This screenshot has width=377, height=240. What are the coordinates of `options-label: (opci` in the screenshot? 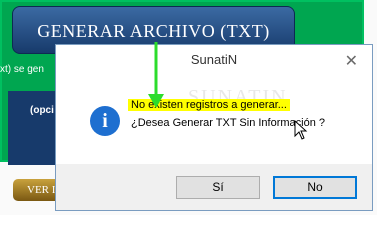 It's located at (42, 110).